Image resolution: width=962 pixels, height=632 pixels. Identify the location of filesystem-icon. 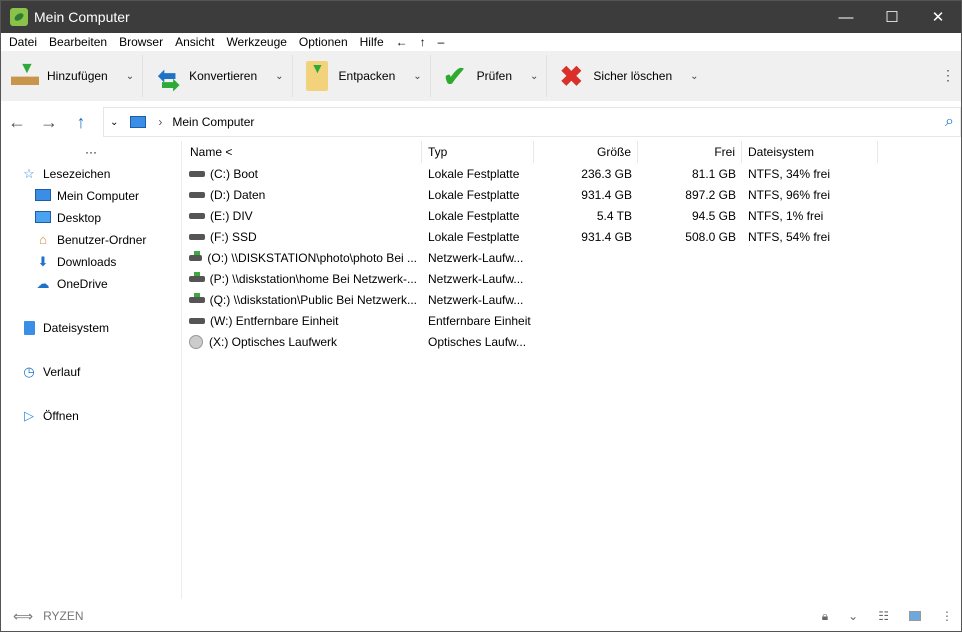
(29, 328).